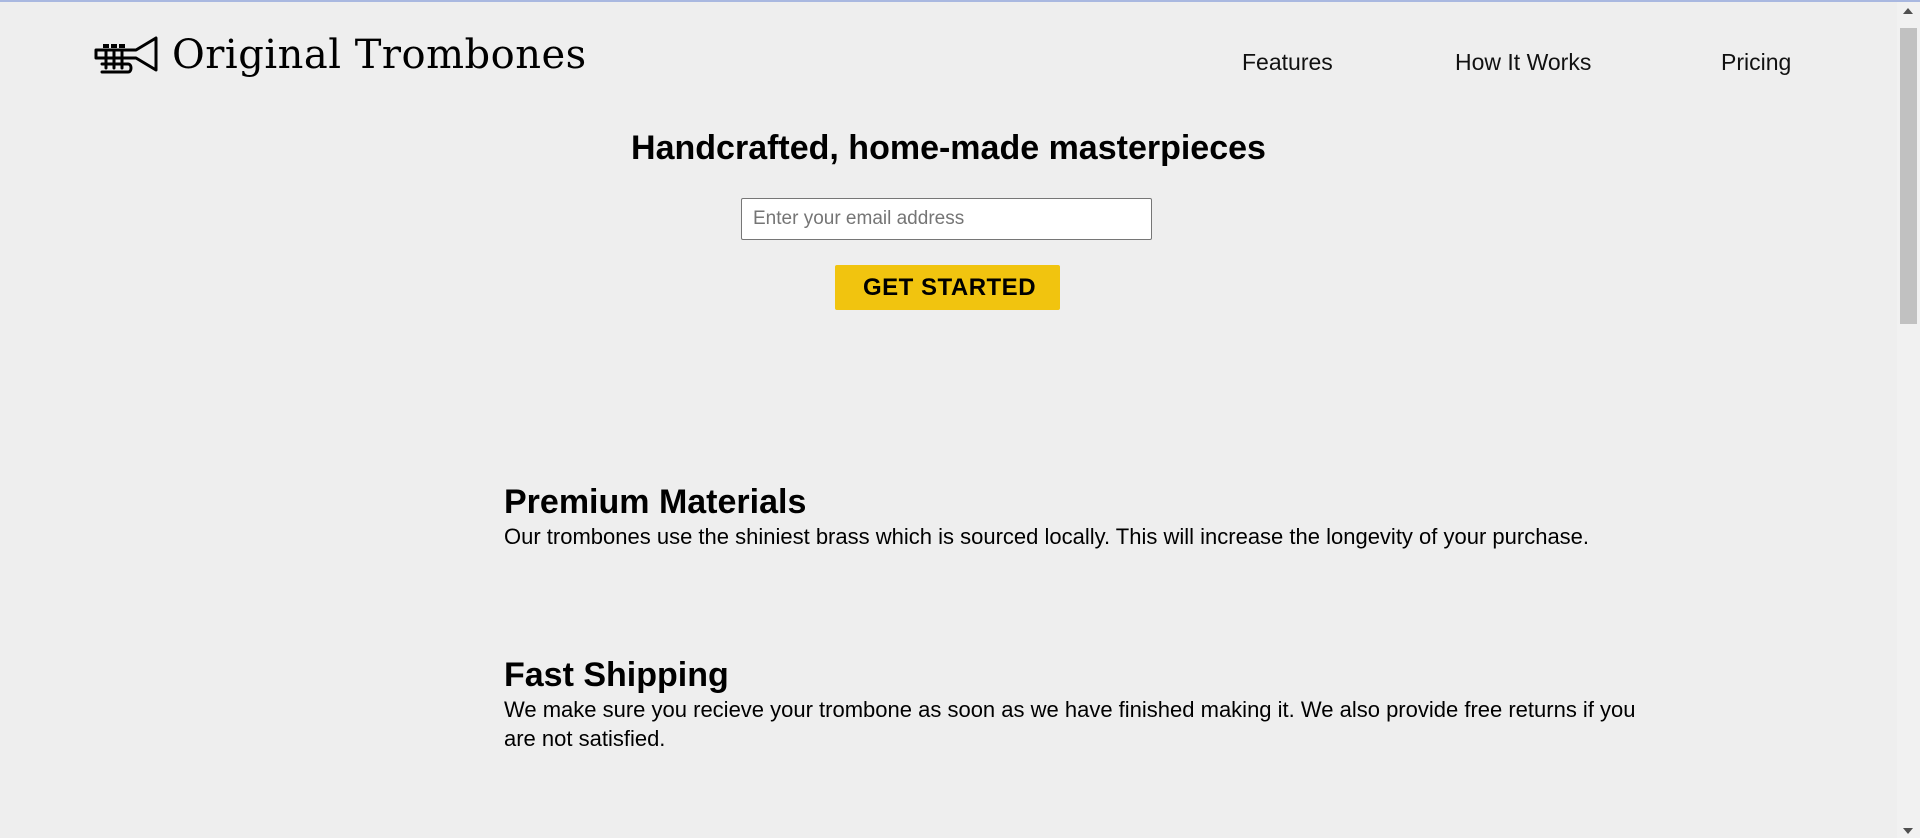  What do you see at coordinates (1287, 62) in the screenshot?
I see `nav-link-features: Features` at bounding box center [1287, 62].